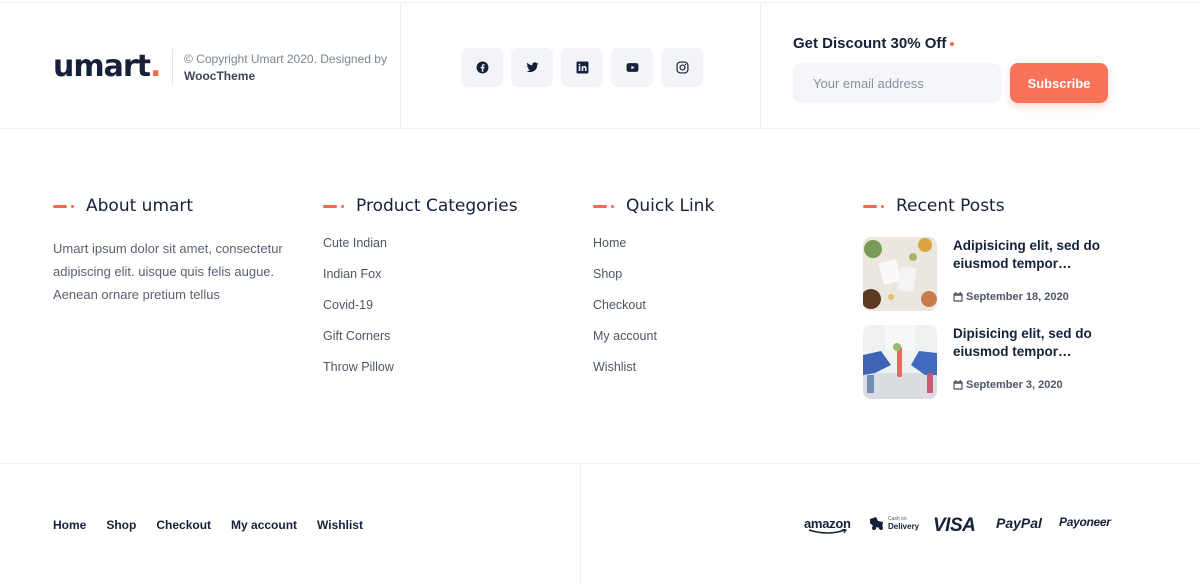  I want to click on about-title: About umart, so click(140, 206).